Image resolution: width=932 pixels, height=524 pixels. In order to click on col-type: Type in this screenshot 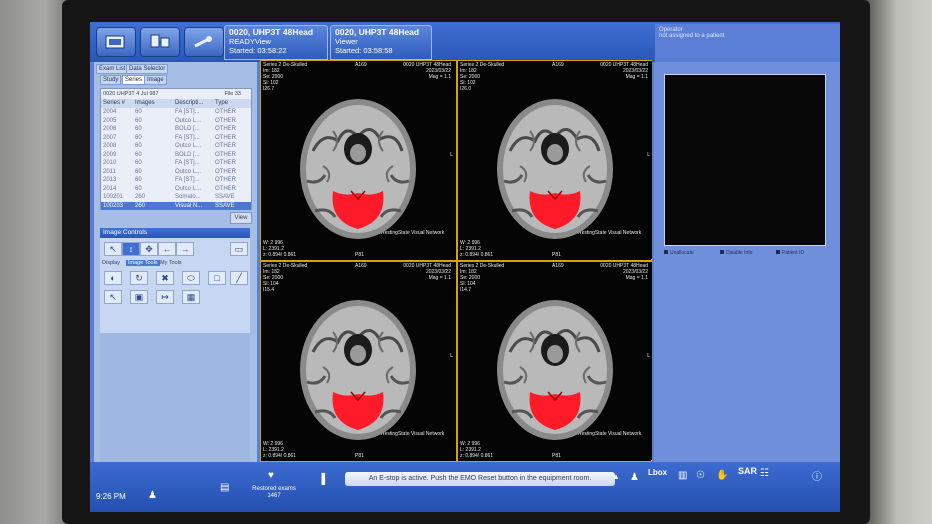, I will do `click(232, 103)`.